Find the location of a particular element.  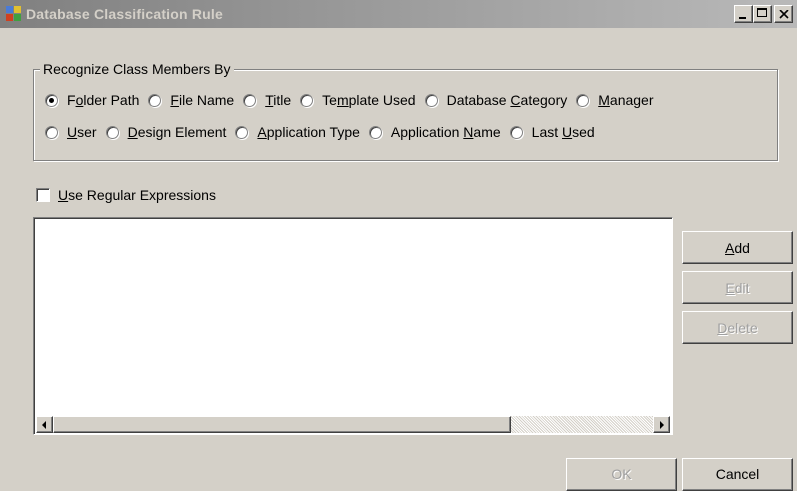

radio-label: Design Element is located at coordinates (177, 132).